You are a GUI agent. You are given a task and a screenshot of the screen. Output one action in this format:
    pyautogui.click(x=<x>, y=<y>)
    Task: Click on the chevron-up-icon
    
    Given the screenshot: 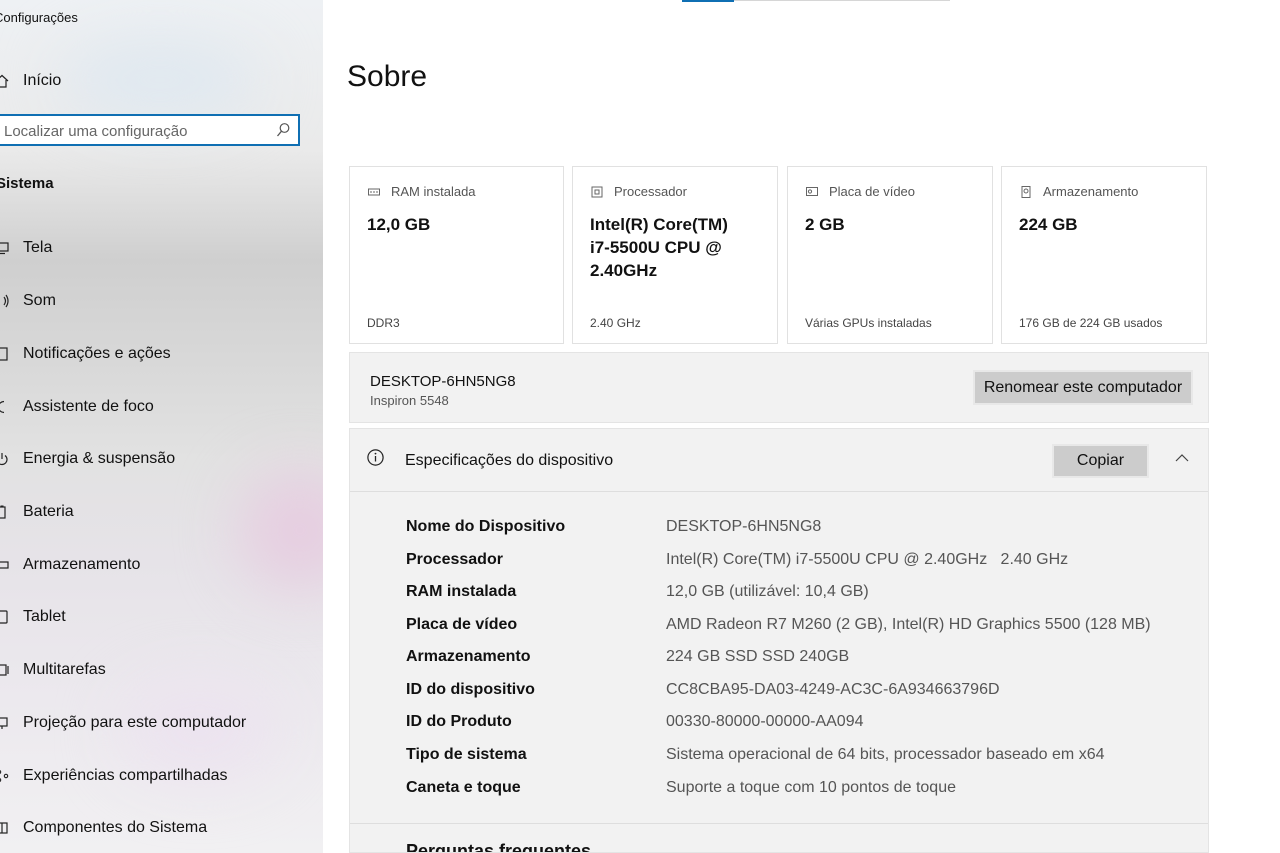 What is the action you would take?
    pyautogui.click(x=1182, y=457)
    